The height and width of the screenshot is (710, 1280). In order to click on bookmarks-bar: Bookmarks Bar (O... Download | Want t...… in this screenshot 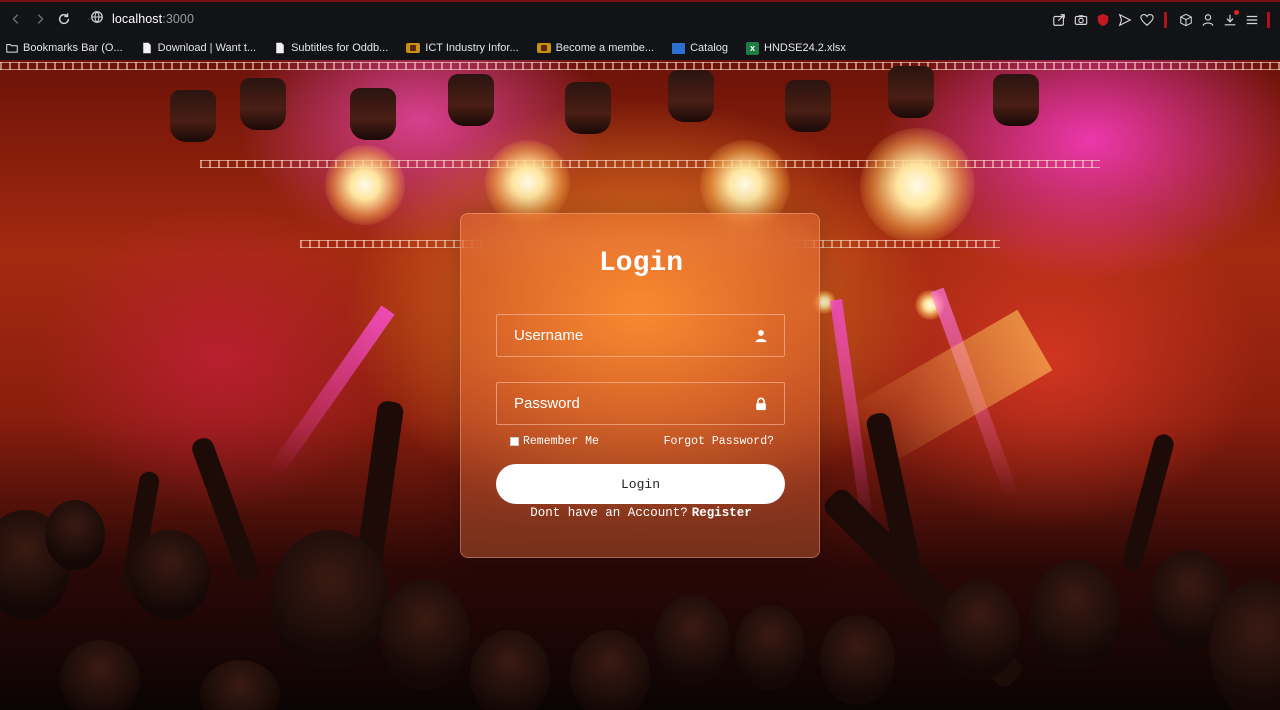, I will do `click(640, 48)`.